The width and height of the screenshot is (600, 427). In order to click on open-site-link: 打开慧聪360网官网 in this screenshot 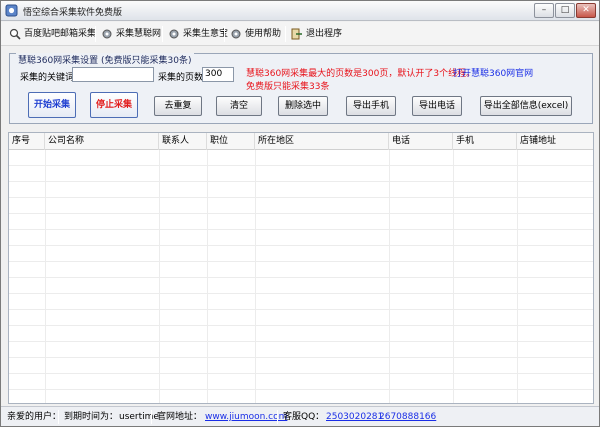, I will do `click(493, 72)`.